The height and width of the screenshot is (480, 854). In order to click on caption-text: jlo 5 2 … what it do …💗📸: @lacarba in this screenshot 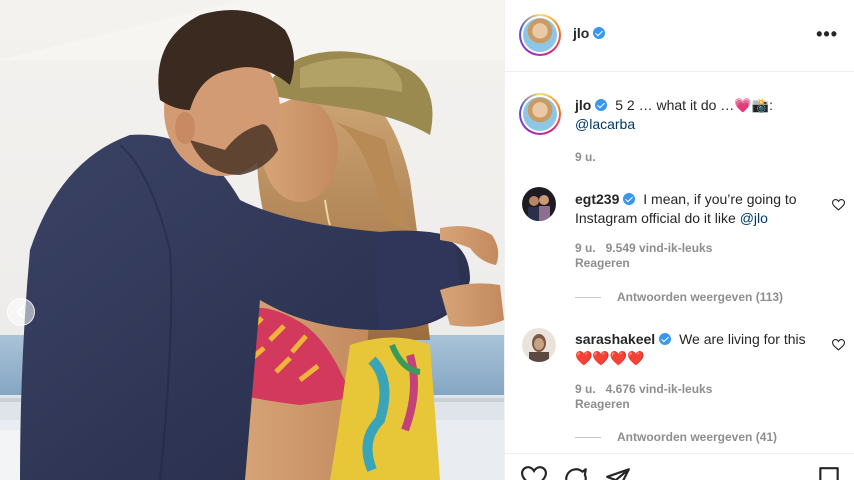, I will do `click(700, 115)`.